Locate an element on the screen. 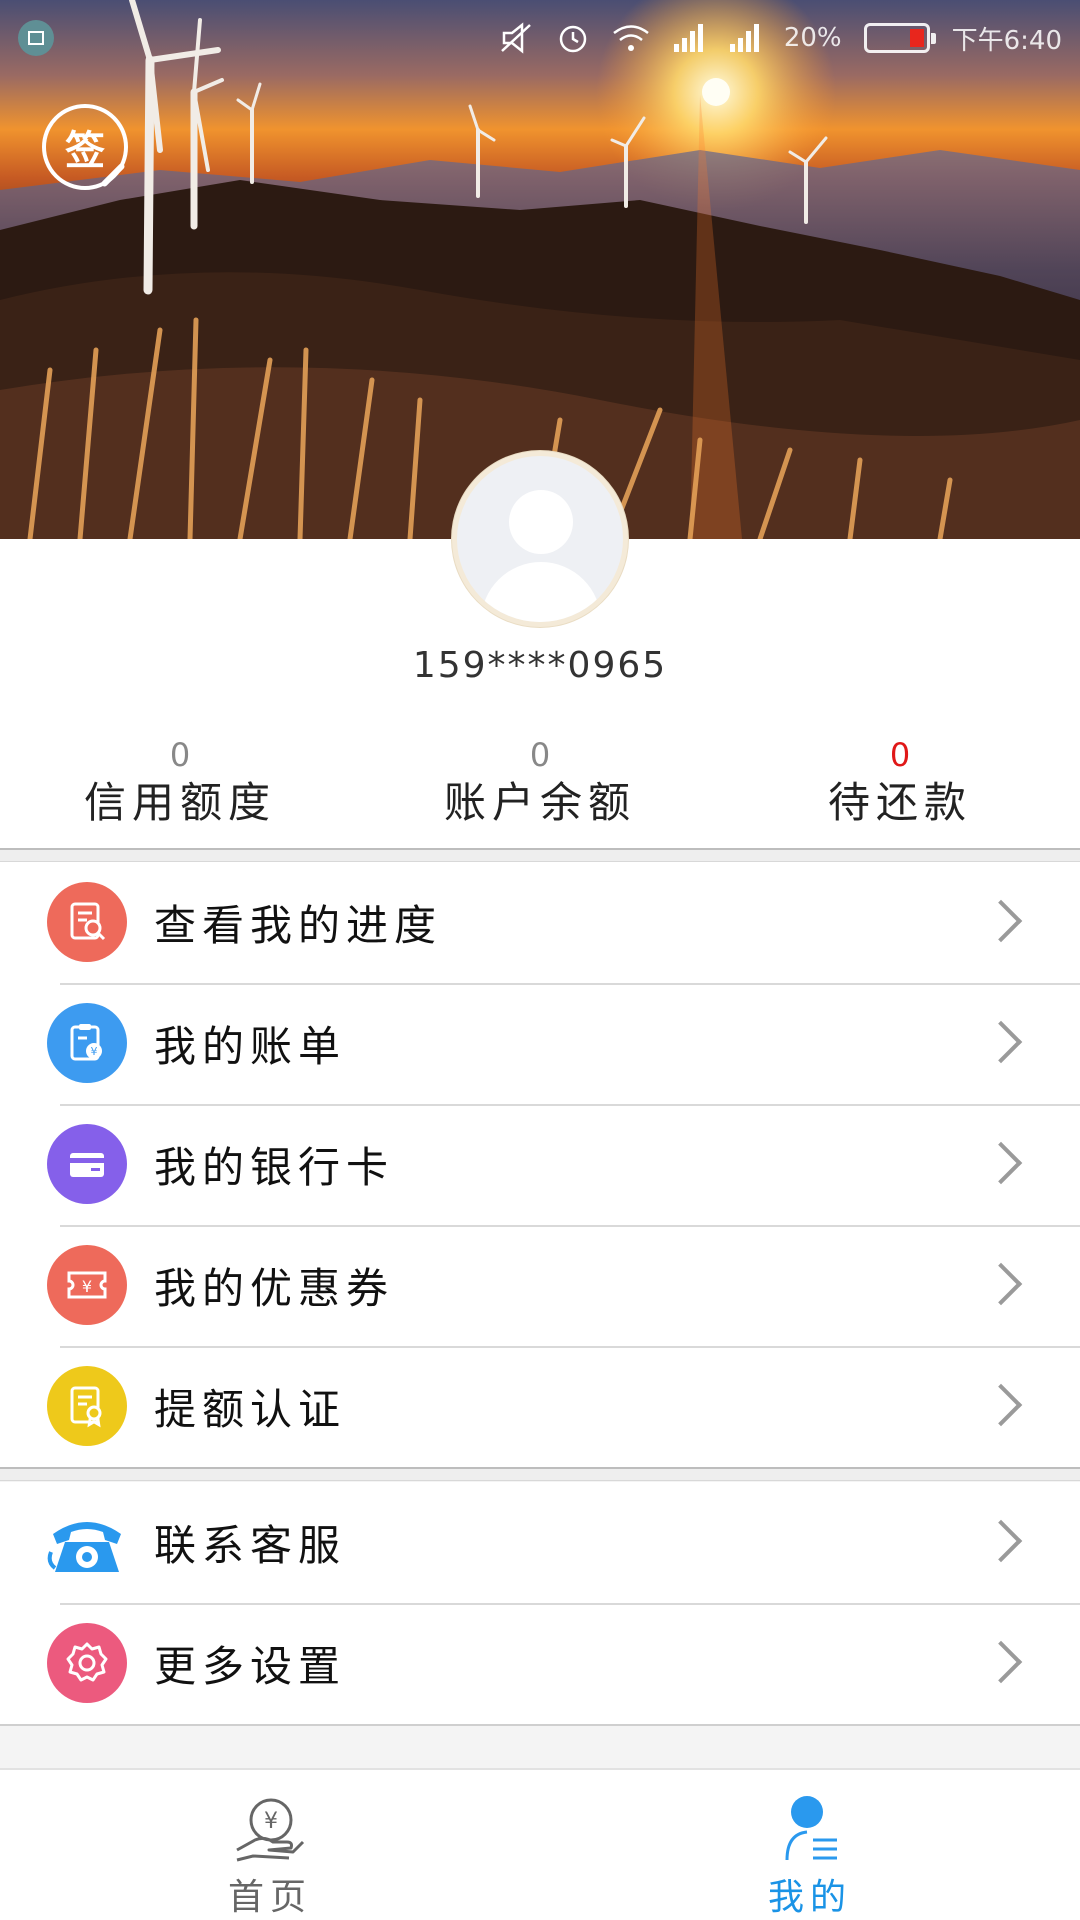  menu-item-credit-certify: 提额认证 is located at coordinates (540, 1406).